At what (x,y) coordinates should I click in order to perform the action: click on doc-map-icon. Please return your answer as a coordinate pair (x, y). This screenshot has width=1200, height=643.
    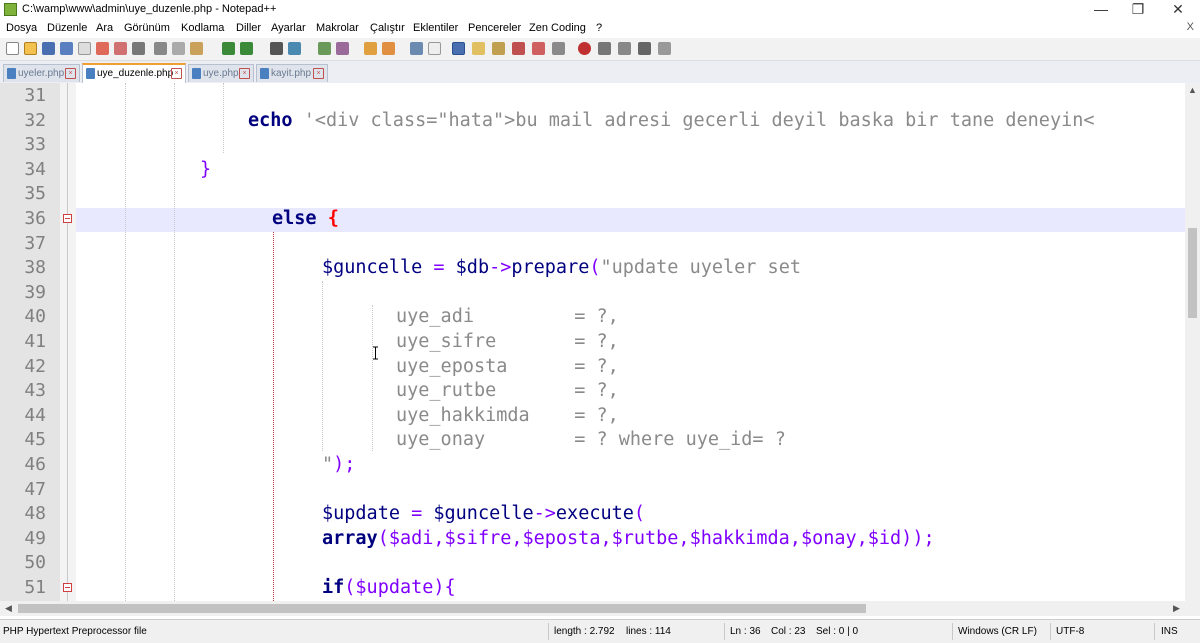
    Looking at the image, I should click on (498, 48).